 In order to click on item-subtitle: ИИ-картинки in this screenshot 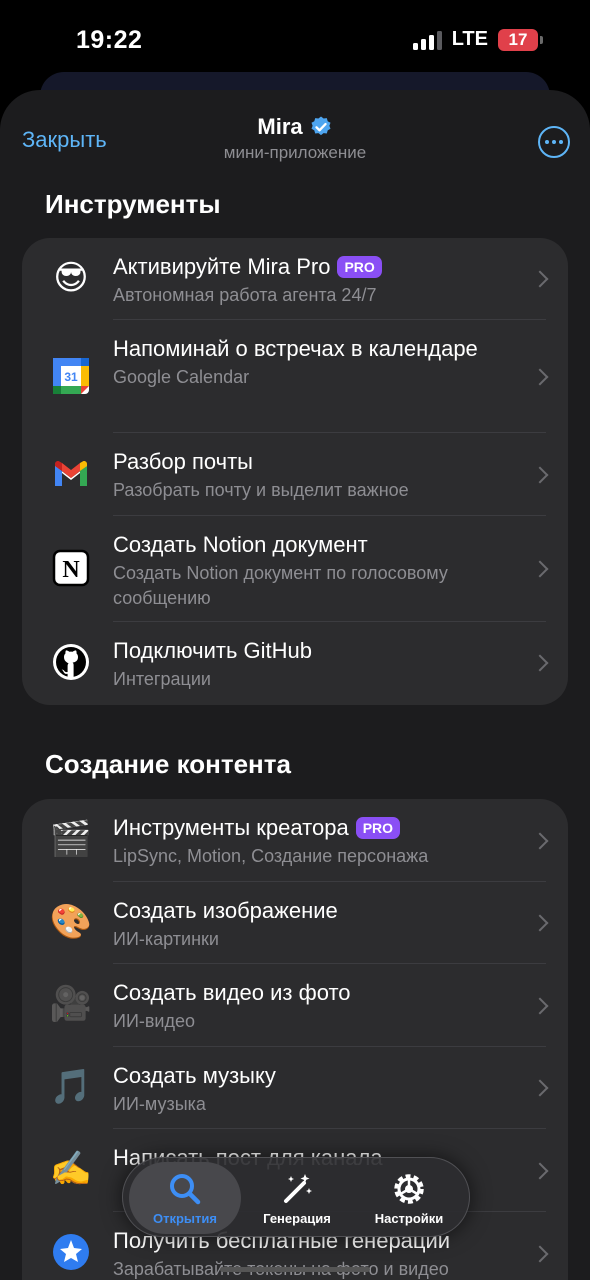, I will do `click(166, 939)`.